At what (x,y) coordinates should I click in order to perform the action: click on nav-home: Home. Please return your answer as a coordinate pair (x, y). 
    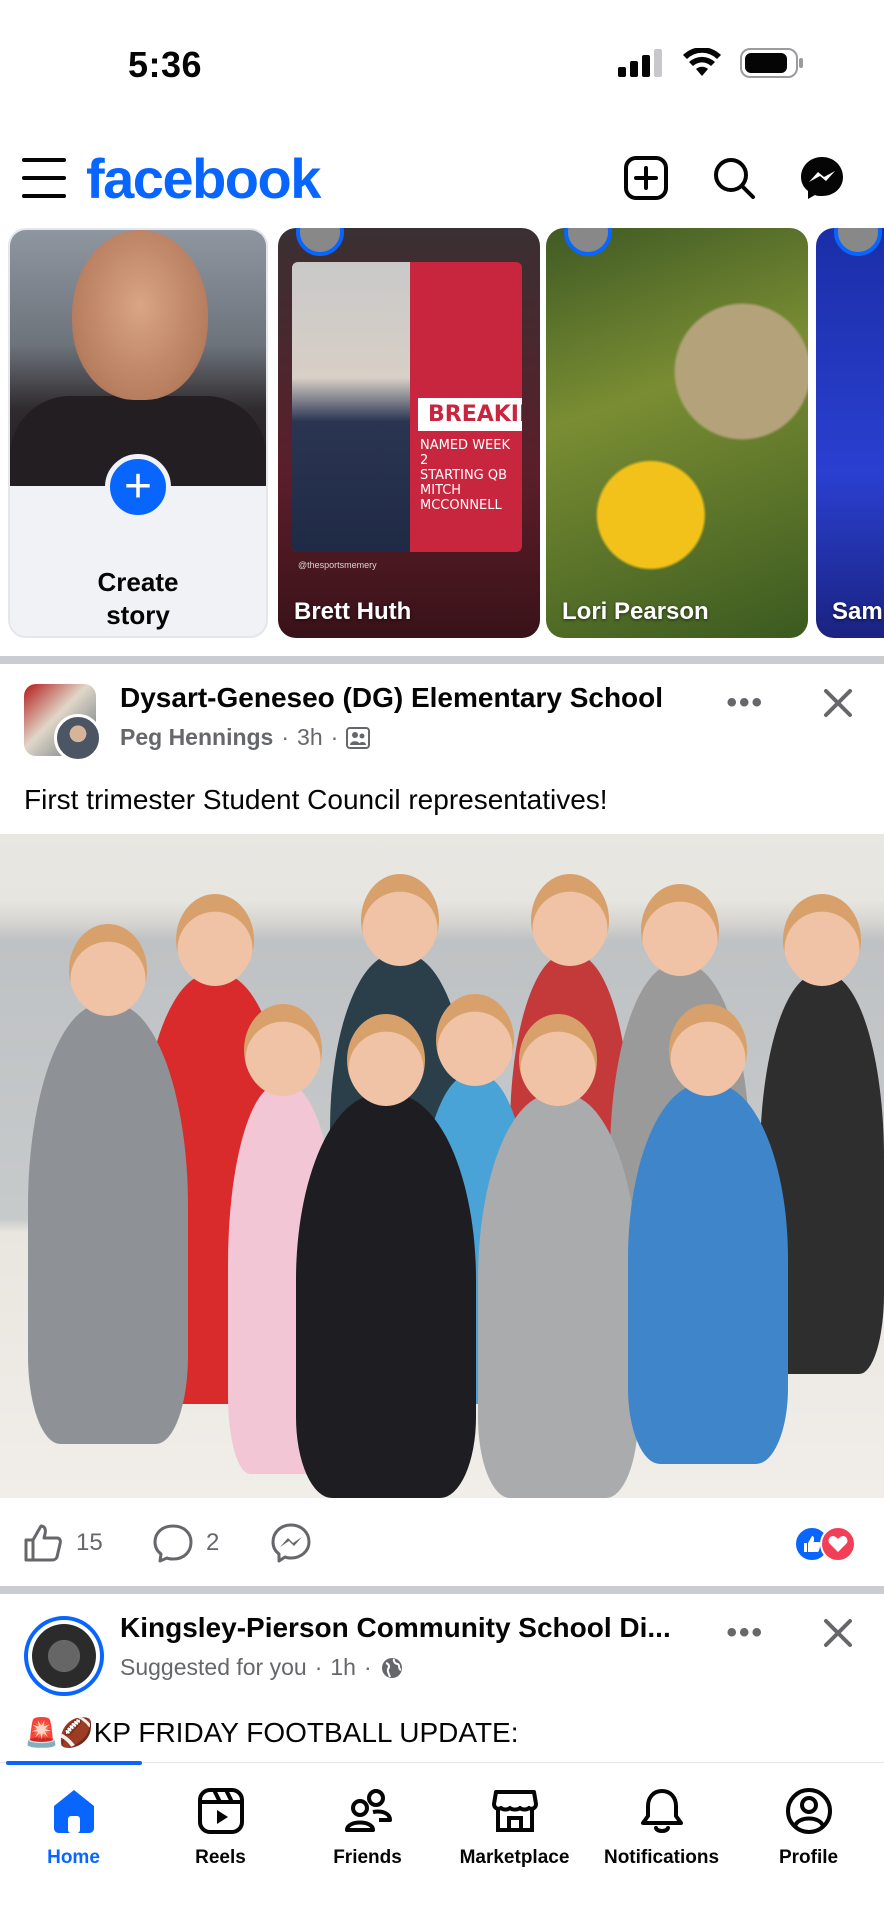
    Looking at the image, I should click on (73, 1827).